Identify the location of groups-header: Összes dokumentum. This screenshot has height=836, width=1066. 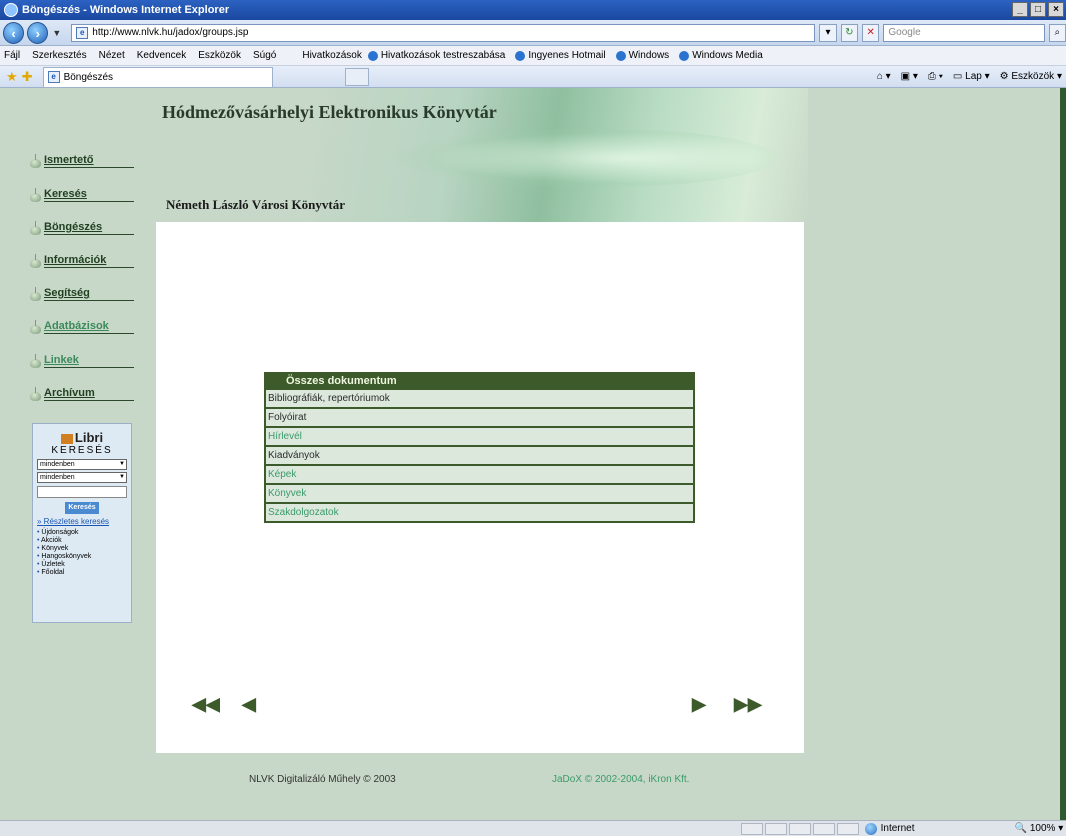
(479, 381).